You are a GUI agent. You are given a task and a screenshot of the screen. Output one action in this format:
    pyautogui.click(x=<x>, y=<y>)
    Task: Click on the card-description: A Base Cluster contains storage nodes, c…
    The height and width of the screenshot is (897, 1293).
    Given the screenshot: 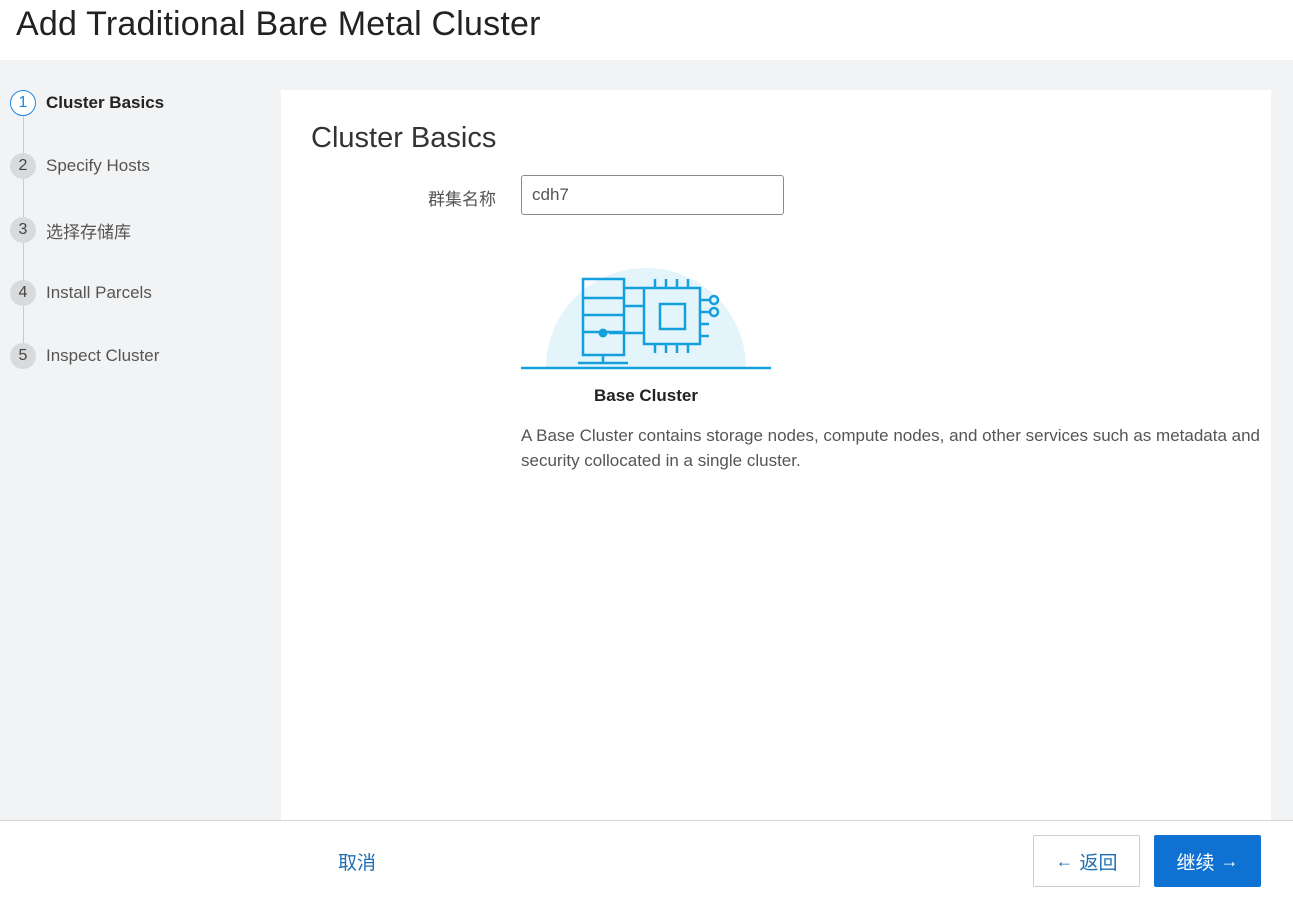 What is the action you would take?
    pyautogui.click(x=890, y=448)
    